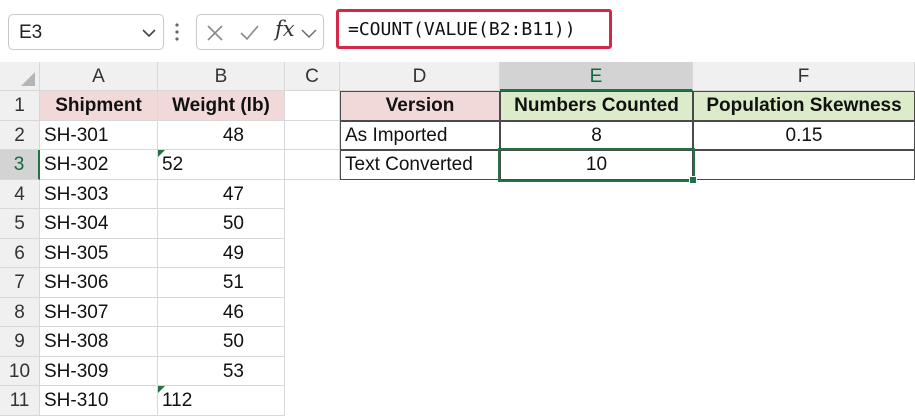 This screenshot has height=416, width=915. What do you see at coordinates (221, 342) in the screenshot?
I see `cell-b9: 50` at bounding box center [221, 342].